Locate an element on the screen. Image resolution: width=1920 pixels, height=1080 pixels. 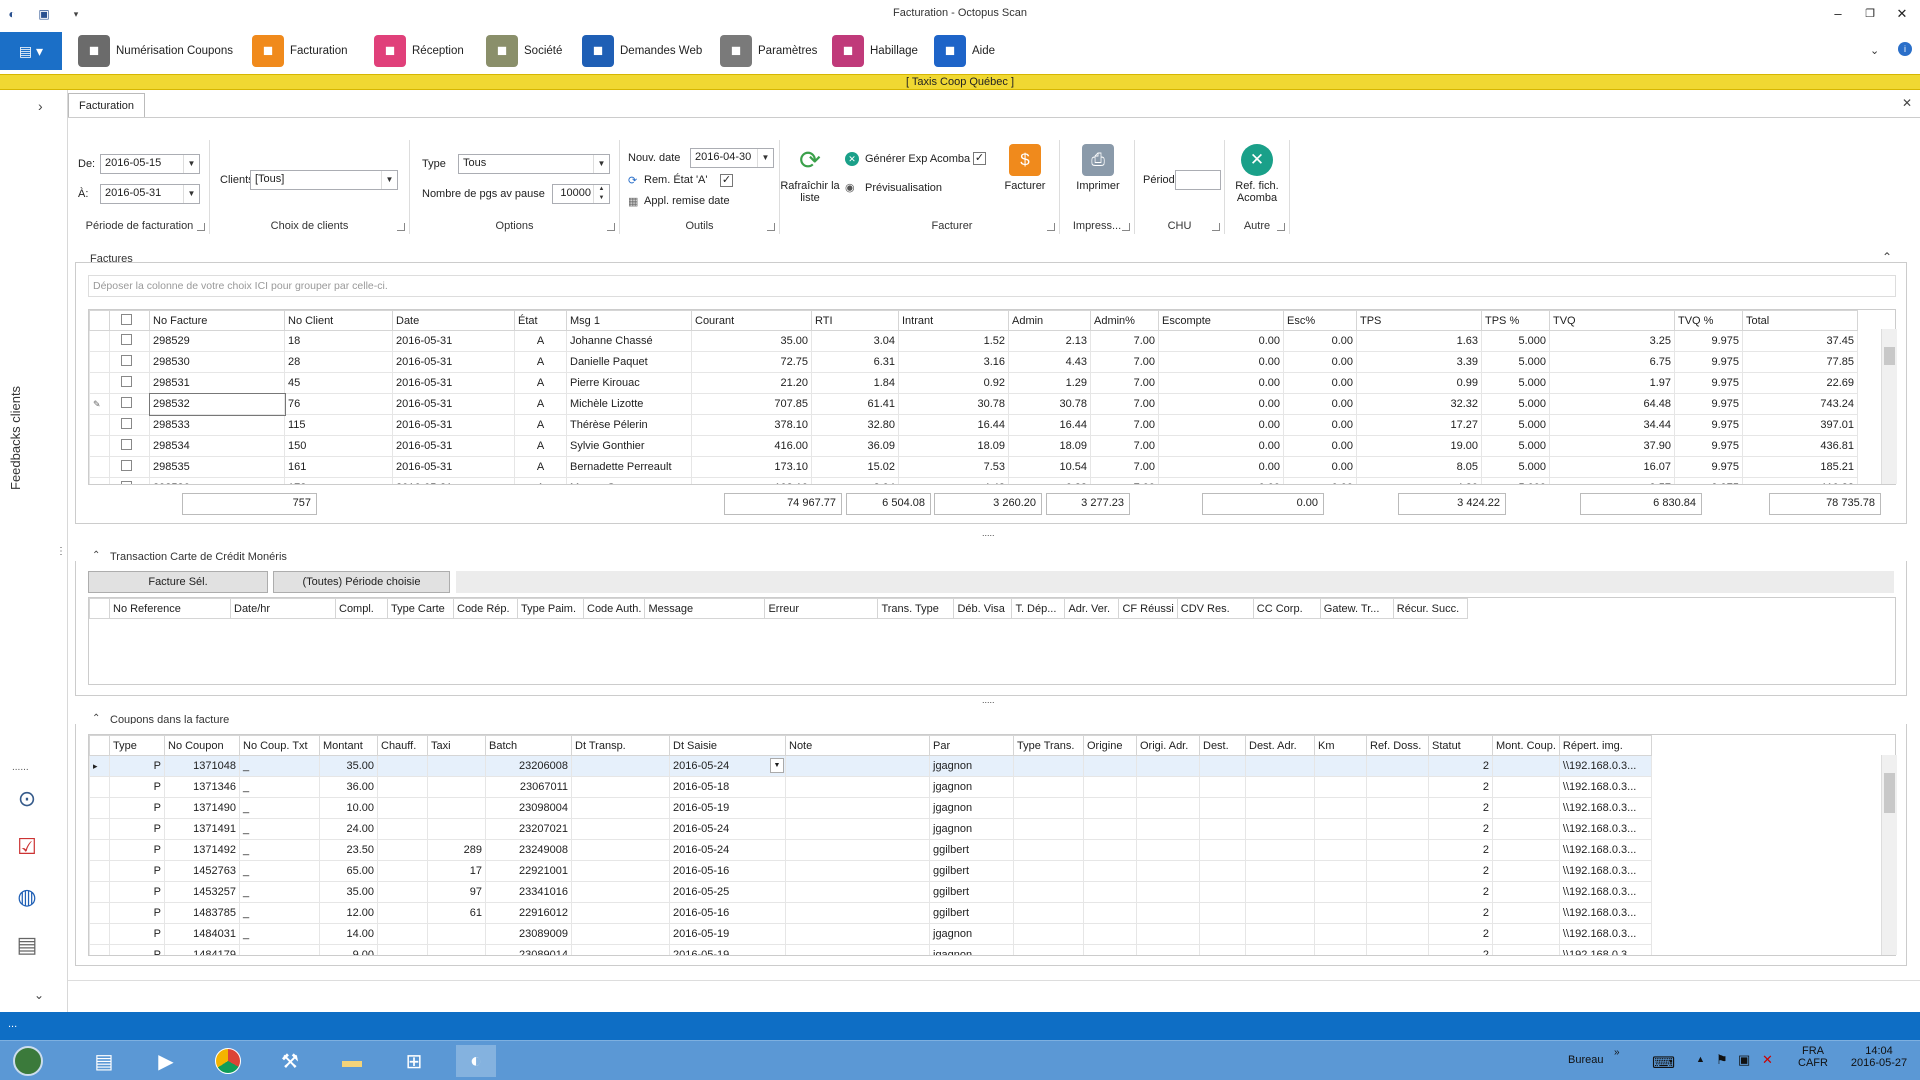
tab-2: ■ Réception is located at coordinates (419, 51).